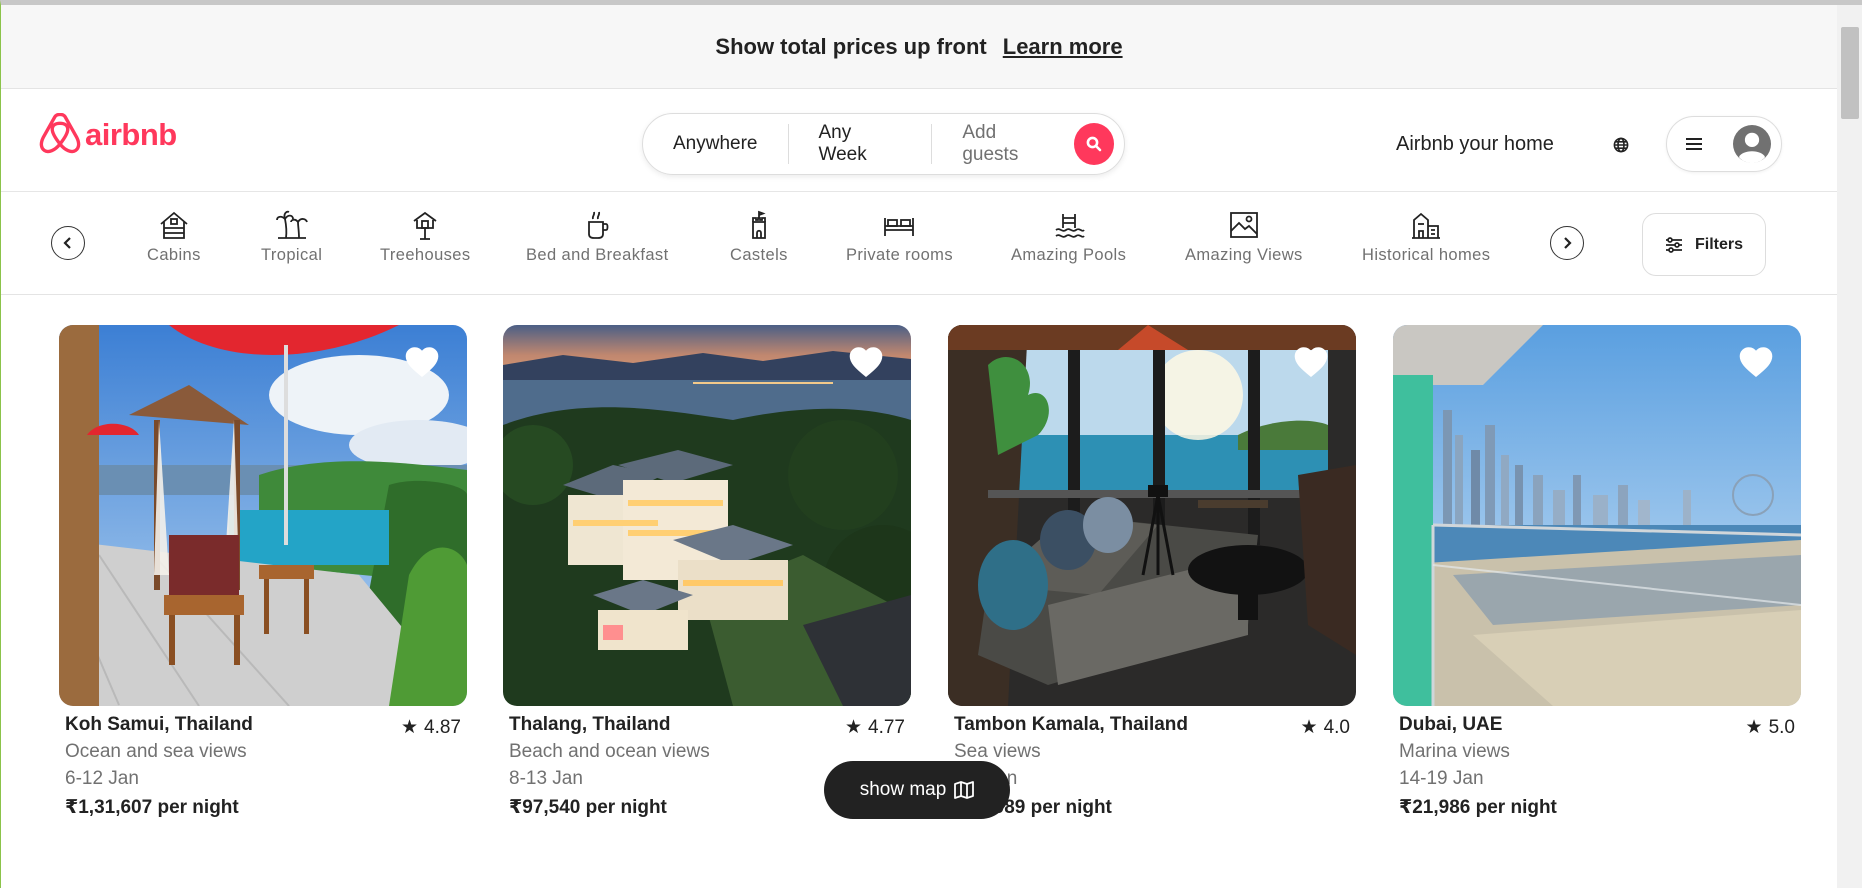  I want to click on user-menu-button, so click(1724, 144).